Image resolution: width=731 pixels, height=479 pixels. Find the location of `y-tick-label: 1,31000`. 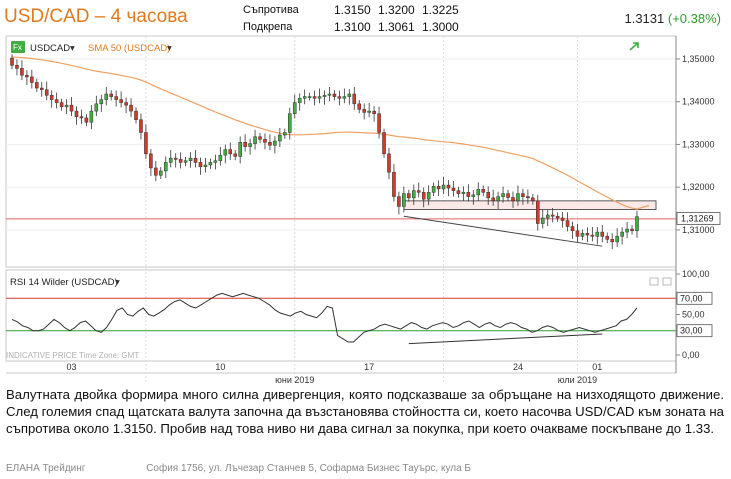

y-tick-label: 1,31000 is located at coordinates (698, 230).